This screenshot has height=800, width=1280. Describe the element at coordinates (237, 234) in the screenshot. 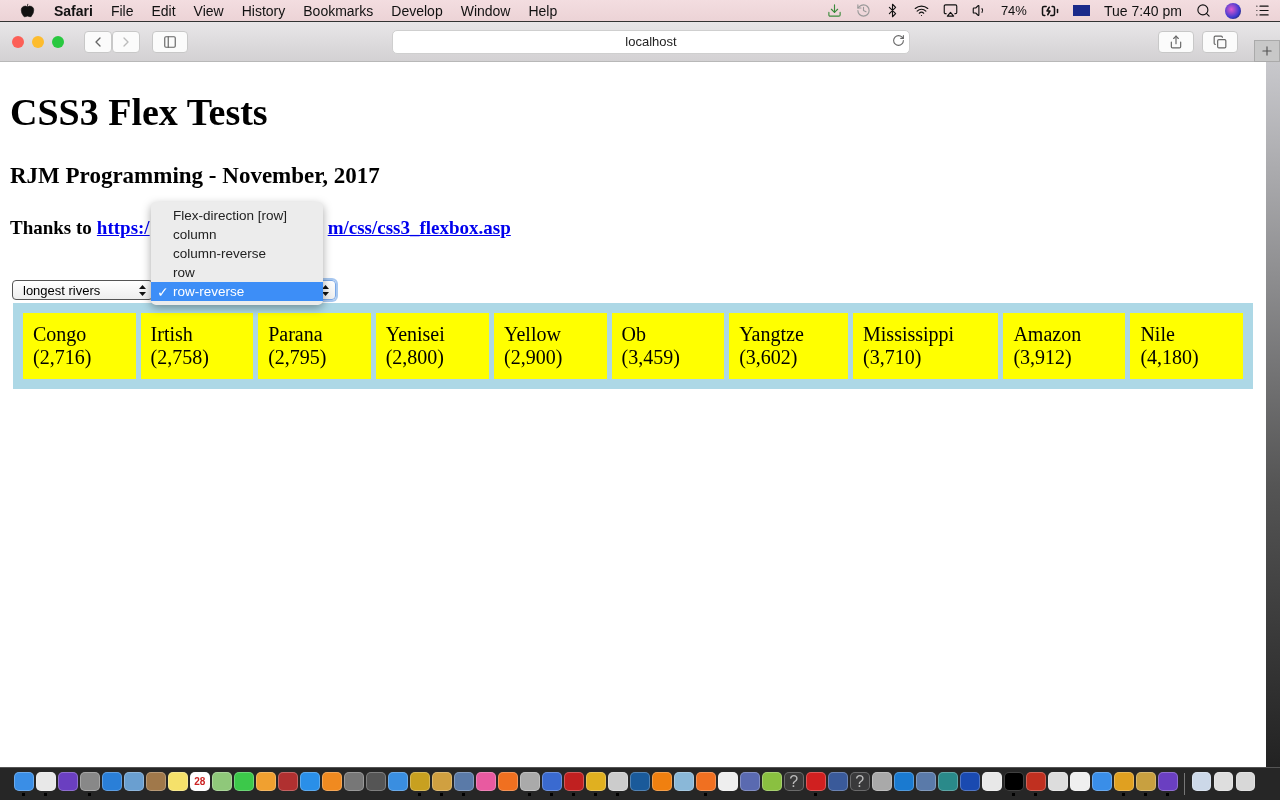

I see `menu-option: column` at that location.